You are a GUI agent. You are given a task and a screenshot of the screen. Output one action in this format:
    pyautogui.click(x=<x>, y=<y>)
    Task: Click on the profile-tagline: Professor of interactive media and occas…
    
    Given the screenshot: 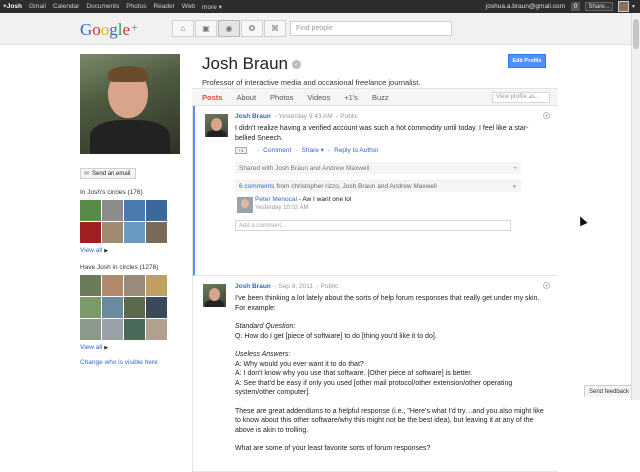 What is the action you would take?
    pyautogui.click(x=311, y=82)
    